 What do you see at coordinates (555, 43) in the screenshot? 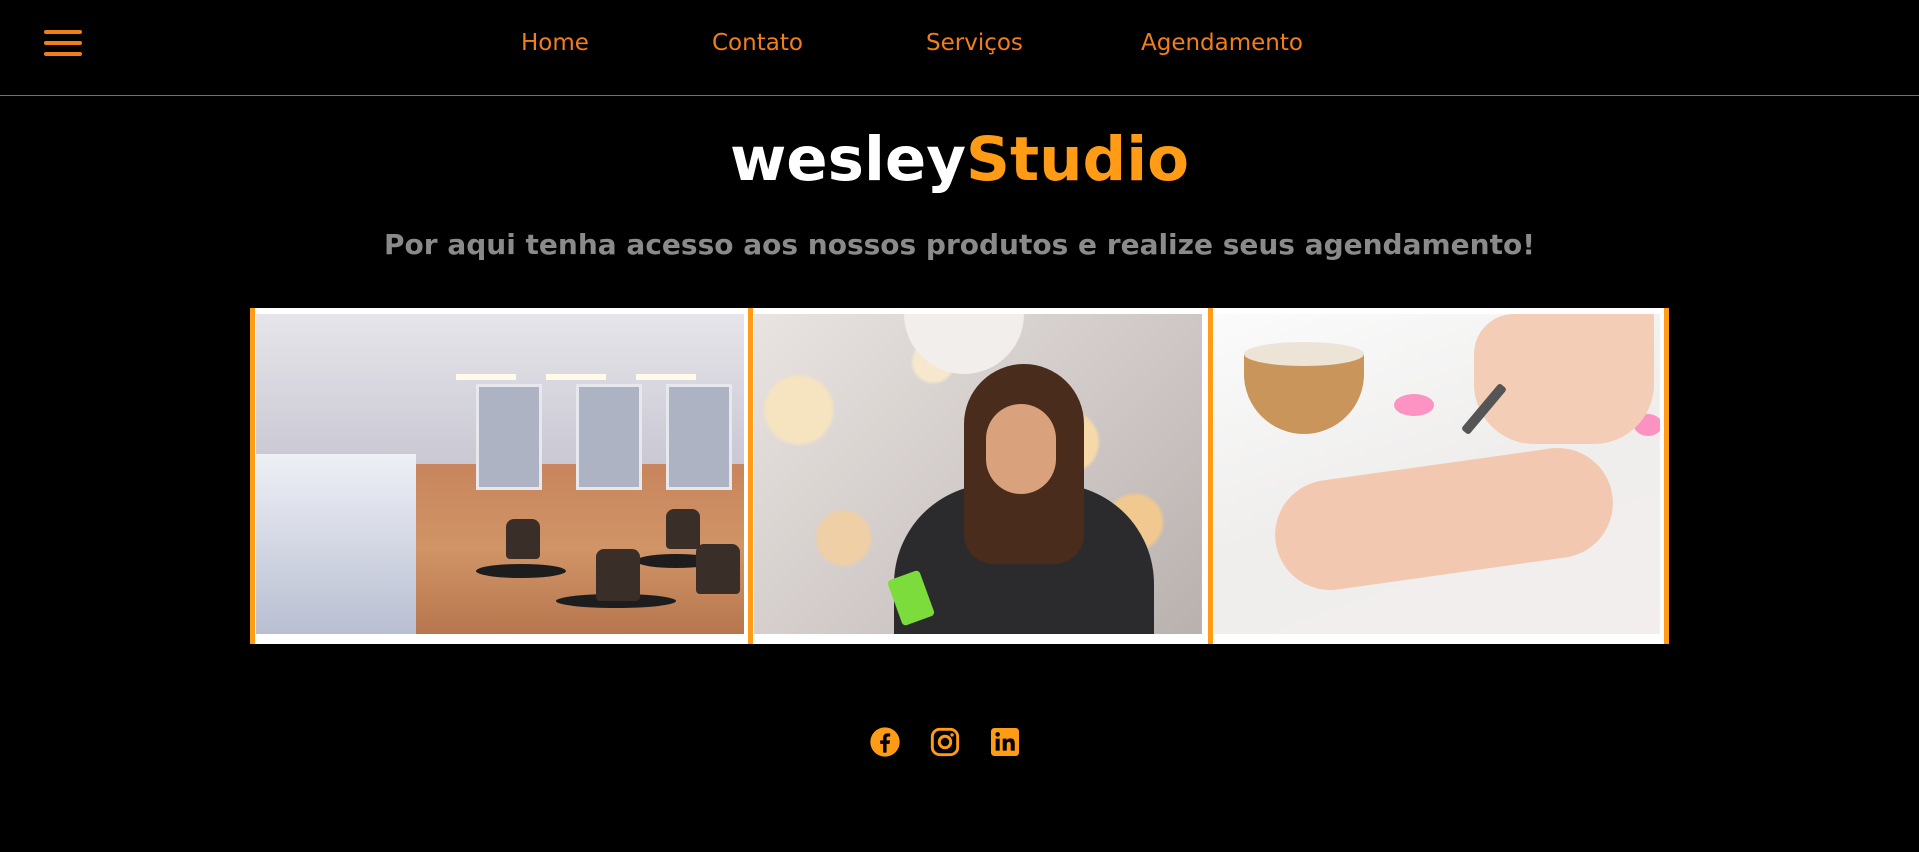
I see `nav-link-home: Home` at bounding box center [555, 43].